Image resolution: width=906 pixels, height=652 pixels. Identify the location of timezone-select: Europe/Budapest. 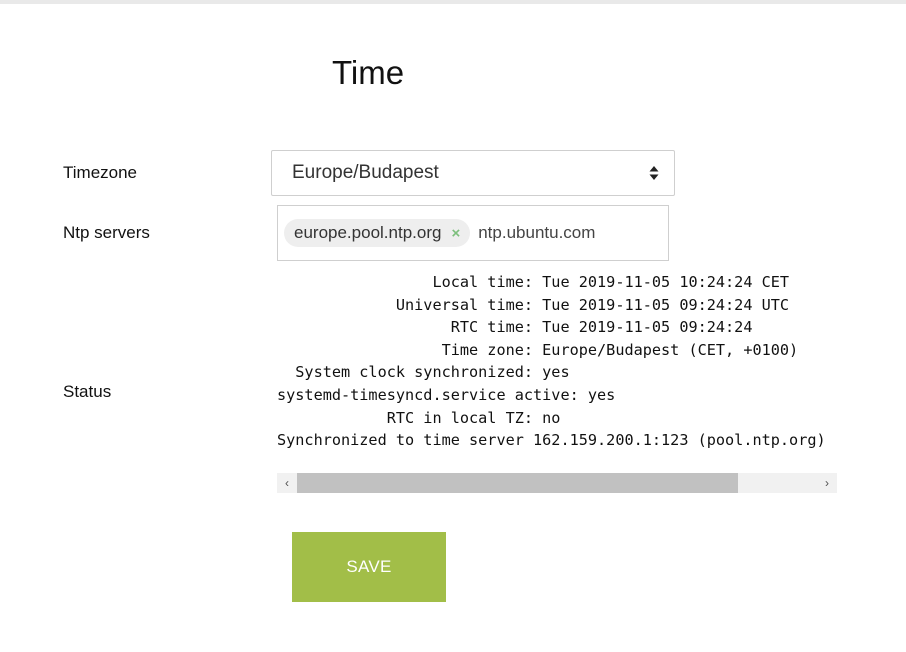
(473, 173).